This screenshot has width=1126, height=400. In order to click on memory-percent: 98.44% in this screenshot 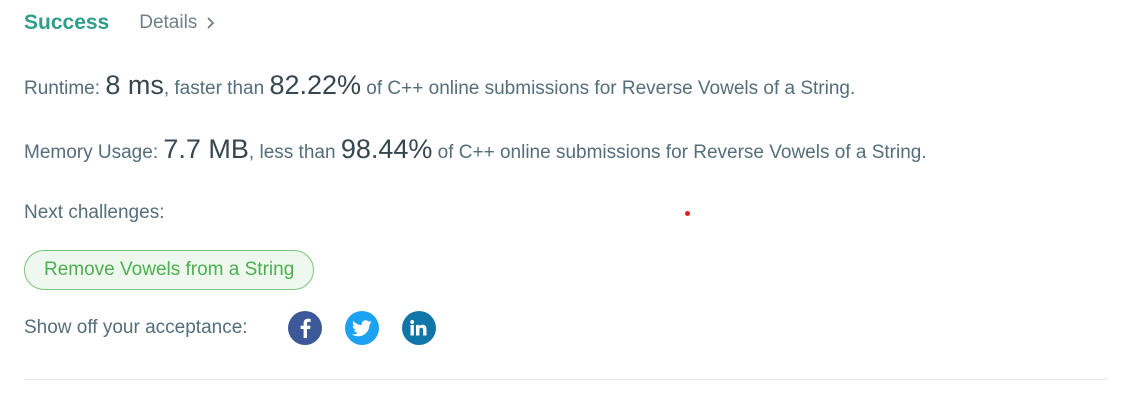, I will do `click(386, 149)`.